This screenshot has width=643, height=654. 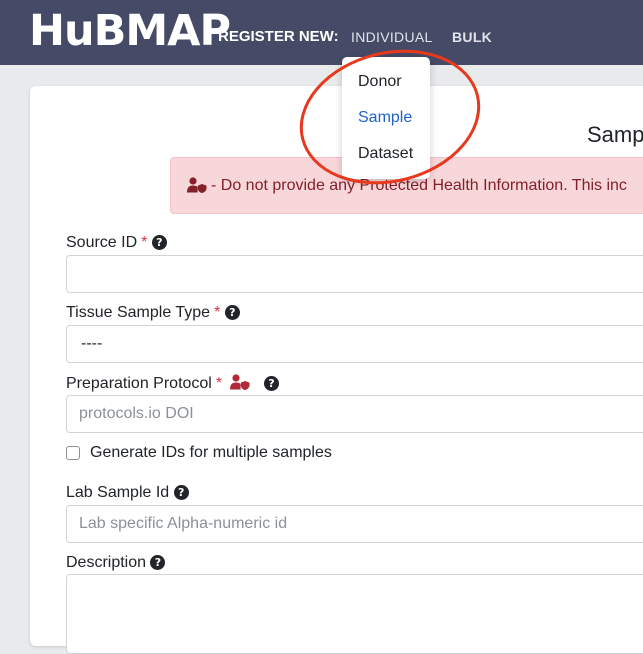 I want to click on dropdown-item-sample: Sample, so click(x=385, y=118).